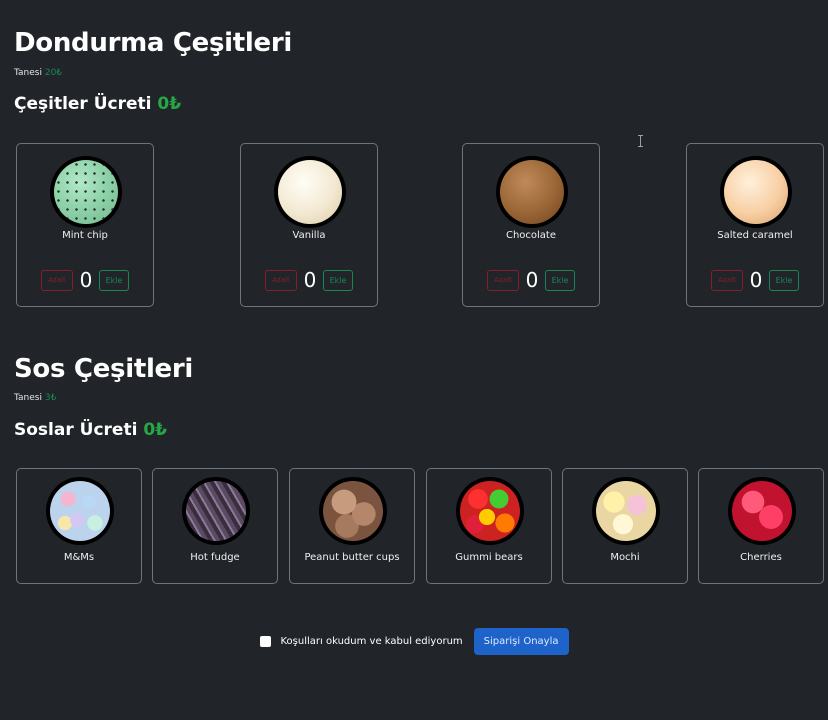 This screenshot has height=720, width=828. What do you see at coordinates (490, 511) in the screenshot?
I see `gummi-bears-image` at bounding box center [490, 511].